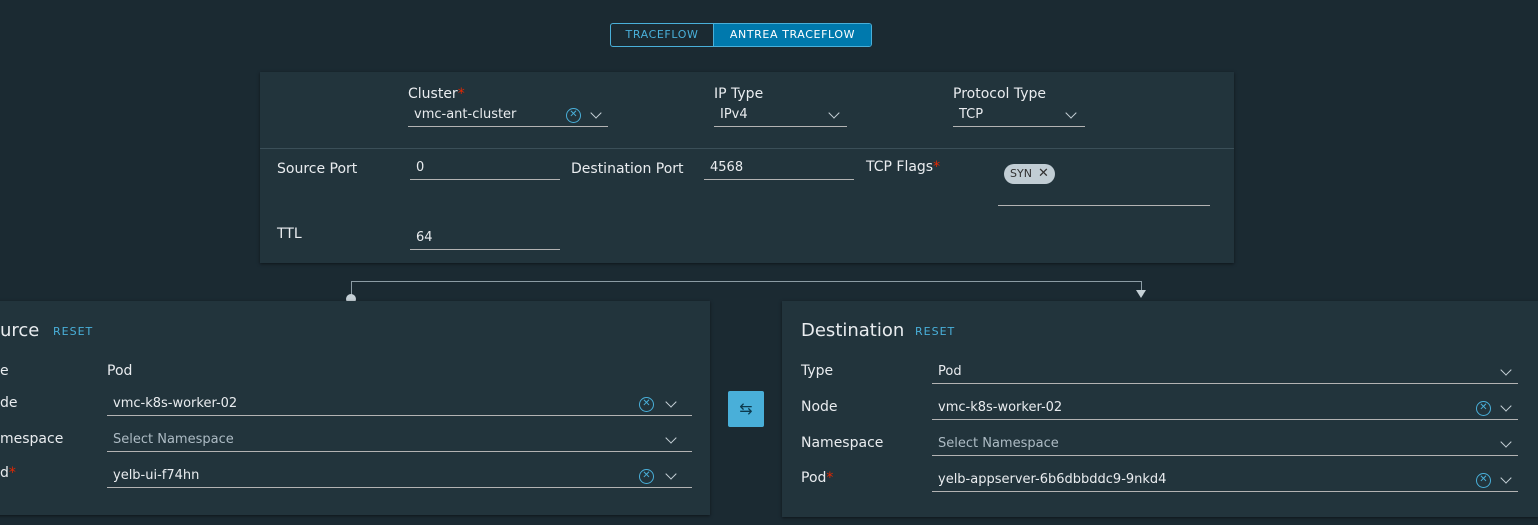 The image size is (1538, 525). What do you see at coordinates (1052, 479) in the screenshot?
I see `destination-pod-value: yelb-appserver-6b6dbbddc9-9nkd4` at bounding box center [1052, 479].